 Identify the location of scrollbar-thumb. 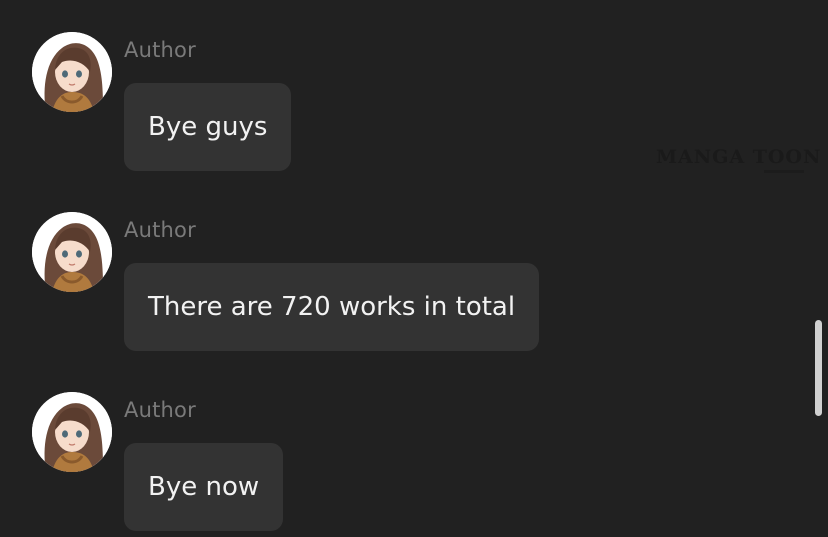
(818, 368).